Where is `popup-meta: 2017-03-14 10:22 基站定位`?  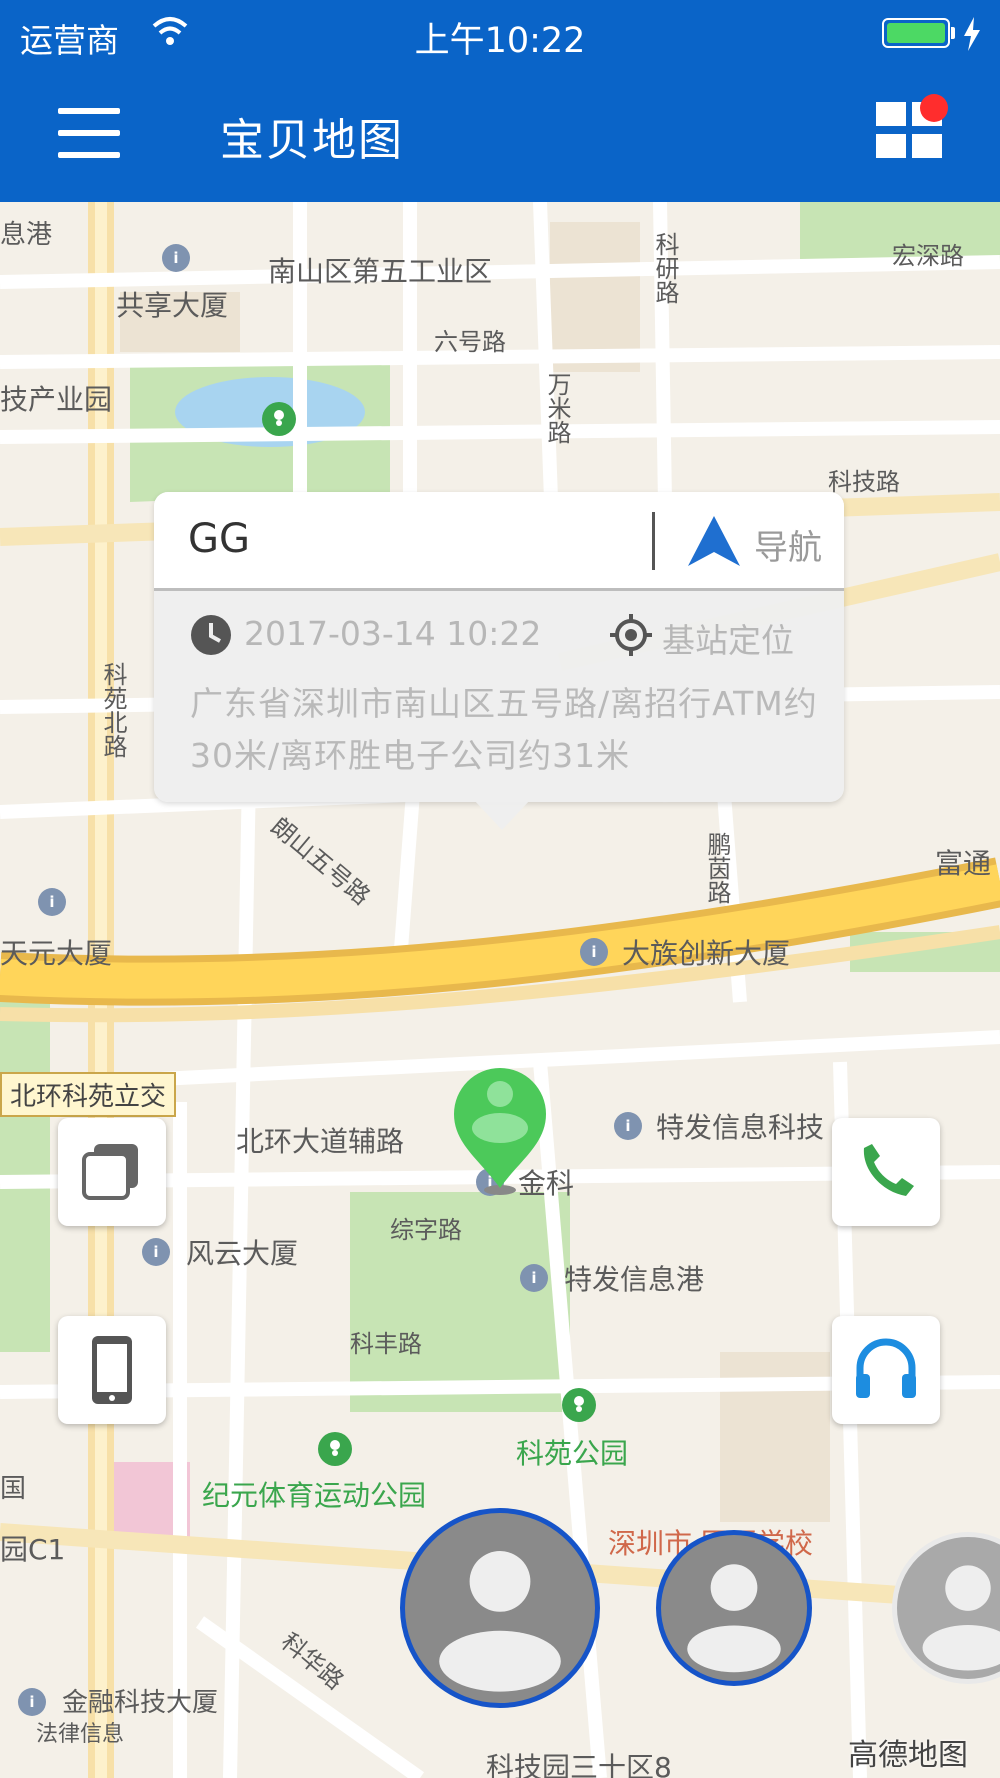
popup-meta: 2017-03-14 10:22 基站定位 is located at coordinates (510, 637).